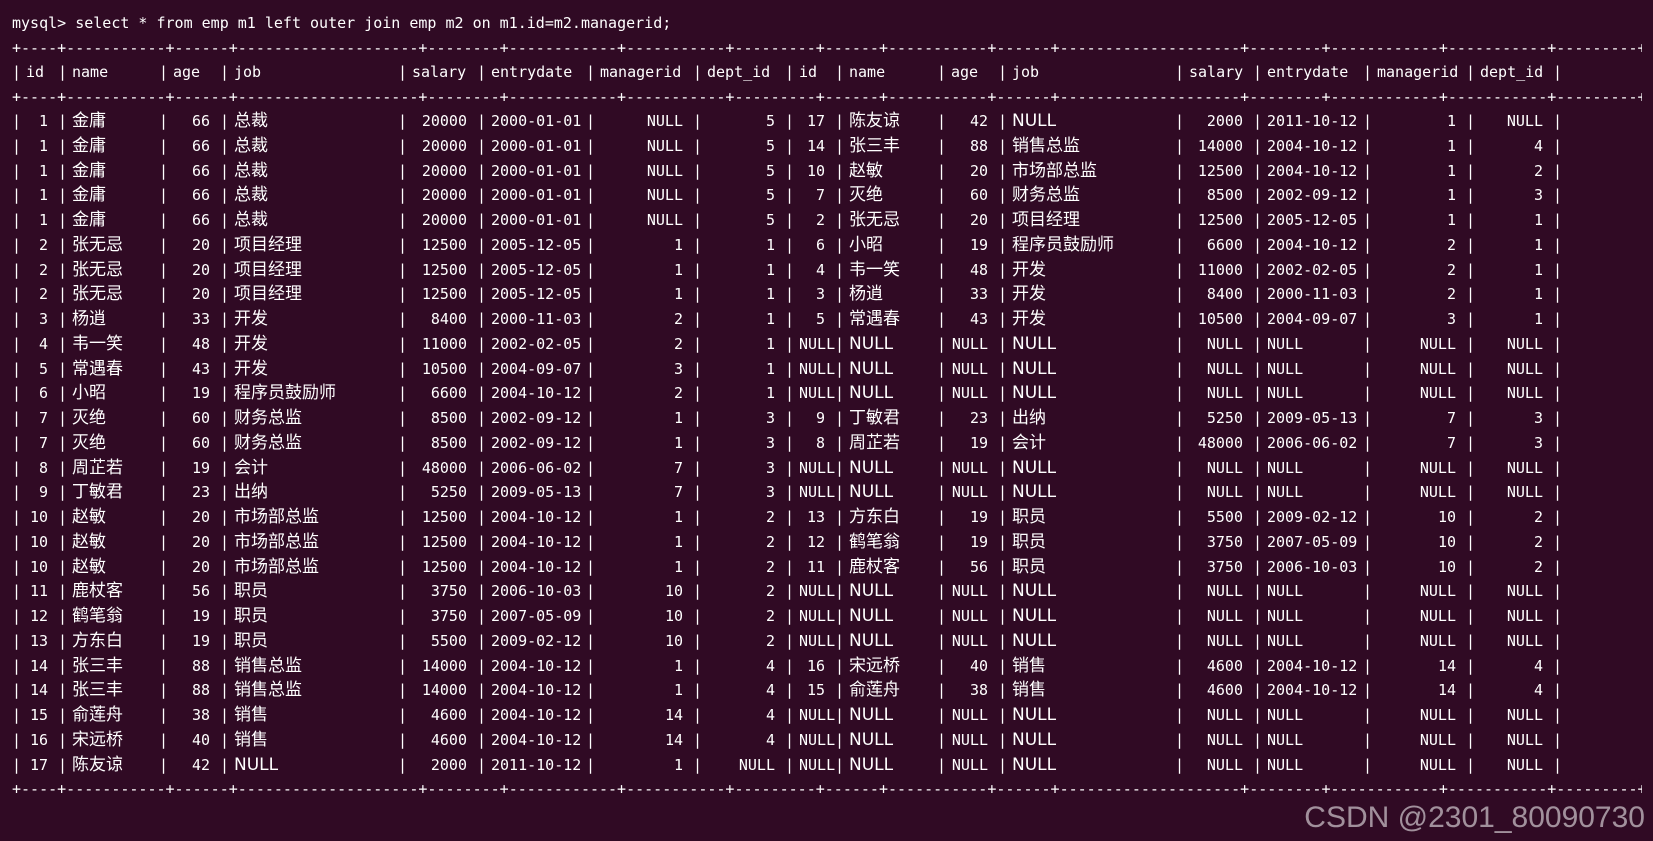  Describe the element at coordinates (678, 468) in the screenshot. I see `cell-m1-managerid: 7` at that location.